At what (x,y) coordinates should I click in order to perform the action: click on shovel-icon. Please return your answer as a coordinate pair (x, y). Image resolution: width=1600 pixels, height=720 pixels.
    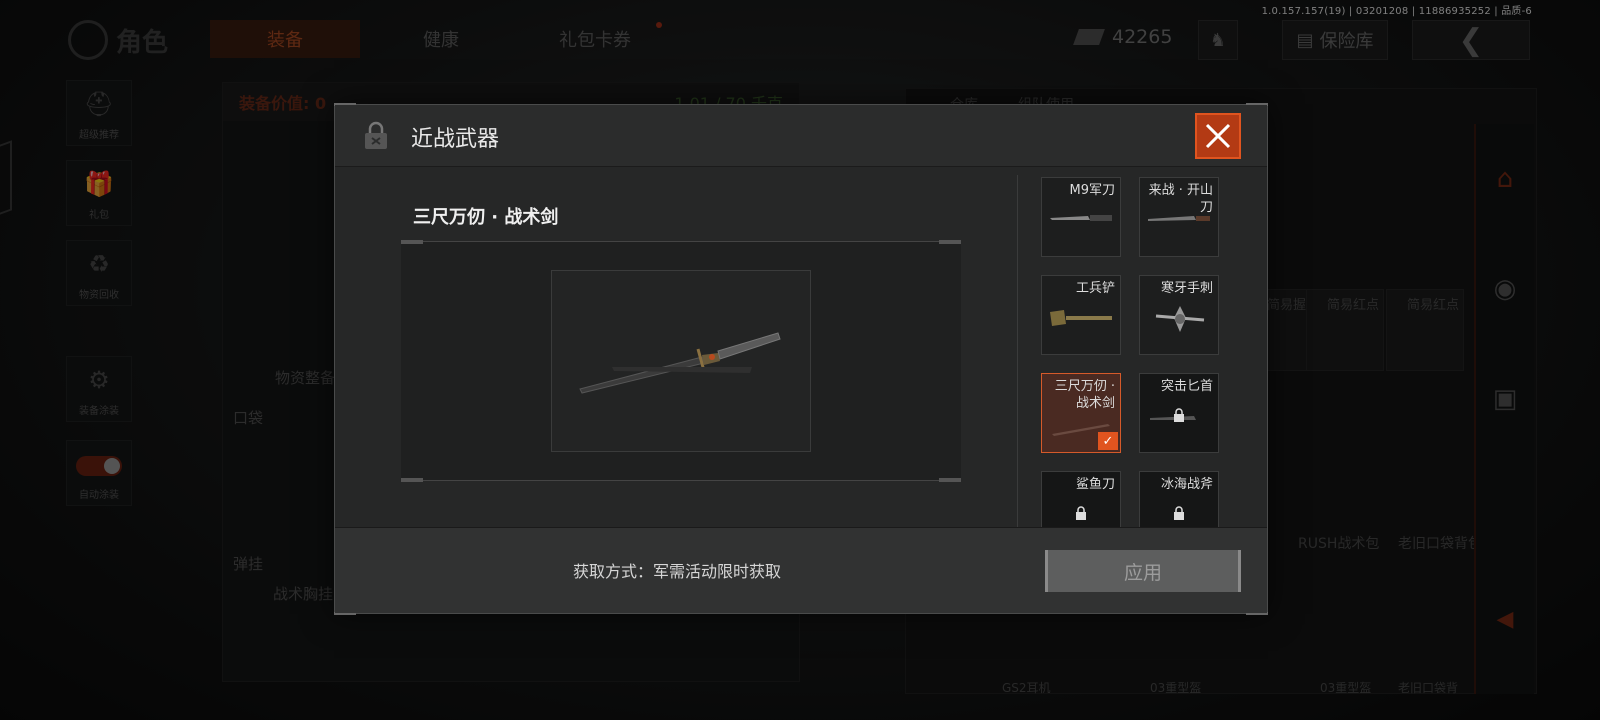
    Looking at the image, I should click on (1081, 318).